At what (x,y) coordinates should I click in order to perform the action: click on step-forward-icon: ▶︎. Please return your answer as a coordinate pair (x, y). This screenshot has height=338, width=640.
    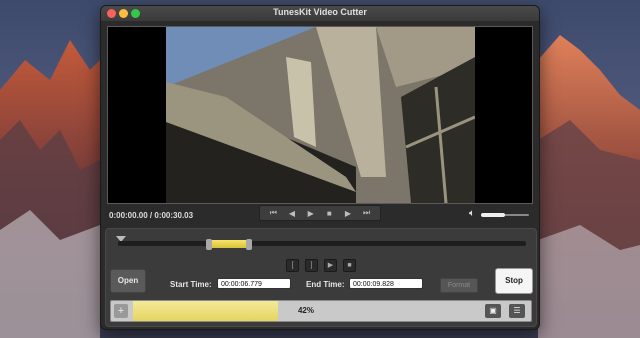
    Looking at the image, I should click on (348, 213).